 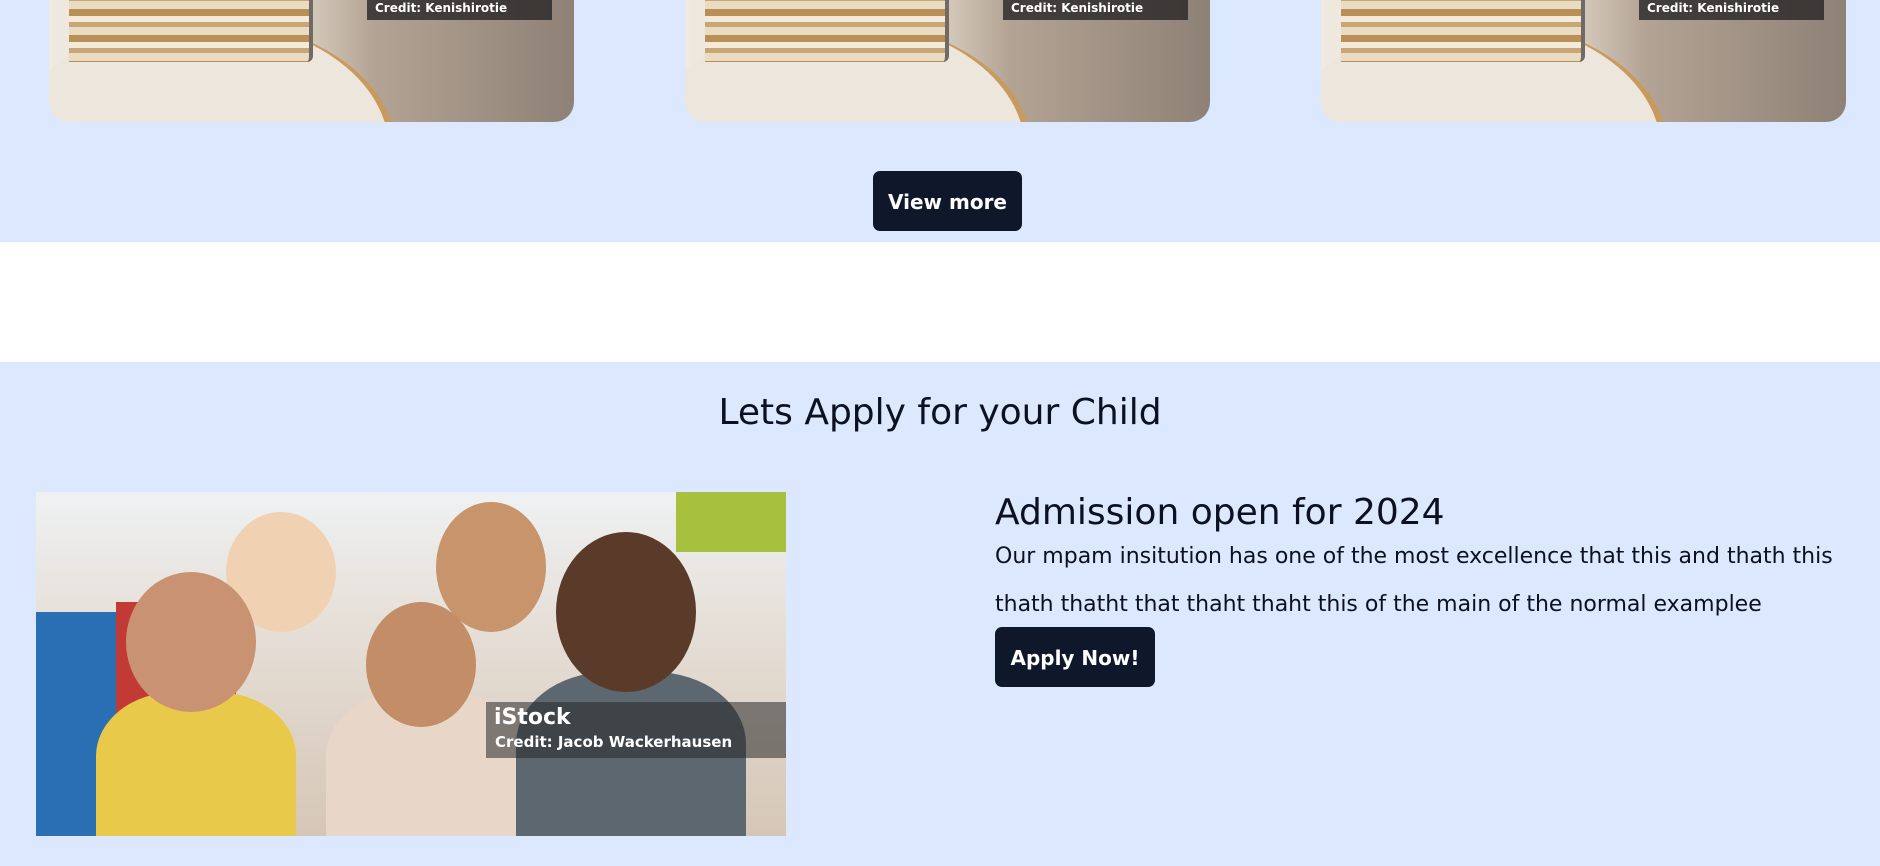 What do you see at coordinates (731, 522) in the screenshot?
I see `photo-bg-green` at bounding box center [731, 522].